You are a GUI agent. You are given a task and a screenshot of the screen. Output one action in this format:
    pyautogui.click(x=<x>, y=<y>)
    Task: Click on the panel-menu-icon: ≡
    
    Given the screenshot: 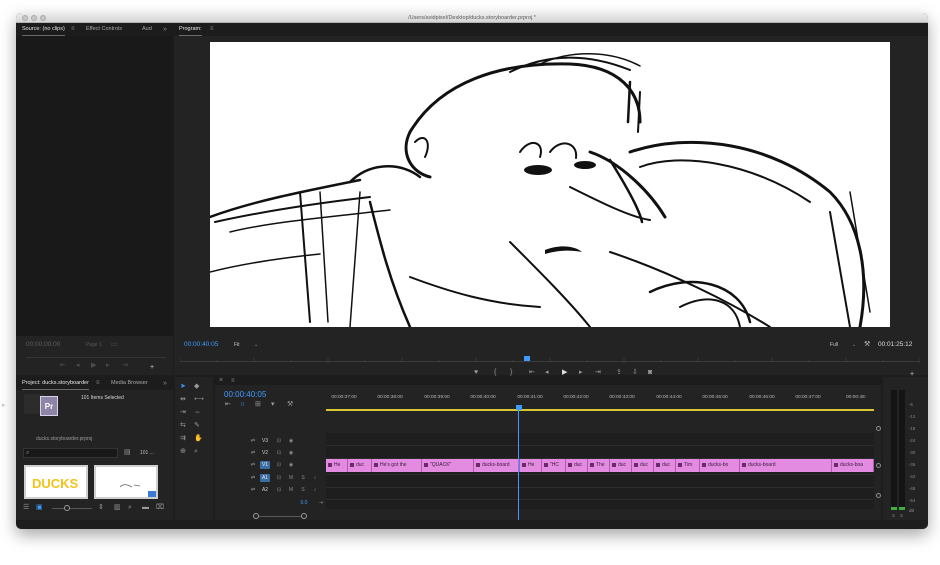 What is the action you would take?
    pyautogui.click(x=73, y=29)
    